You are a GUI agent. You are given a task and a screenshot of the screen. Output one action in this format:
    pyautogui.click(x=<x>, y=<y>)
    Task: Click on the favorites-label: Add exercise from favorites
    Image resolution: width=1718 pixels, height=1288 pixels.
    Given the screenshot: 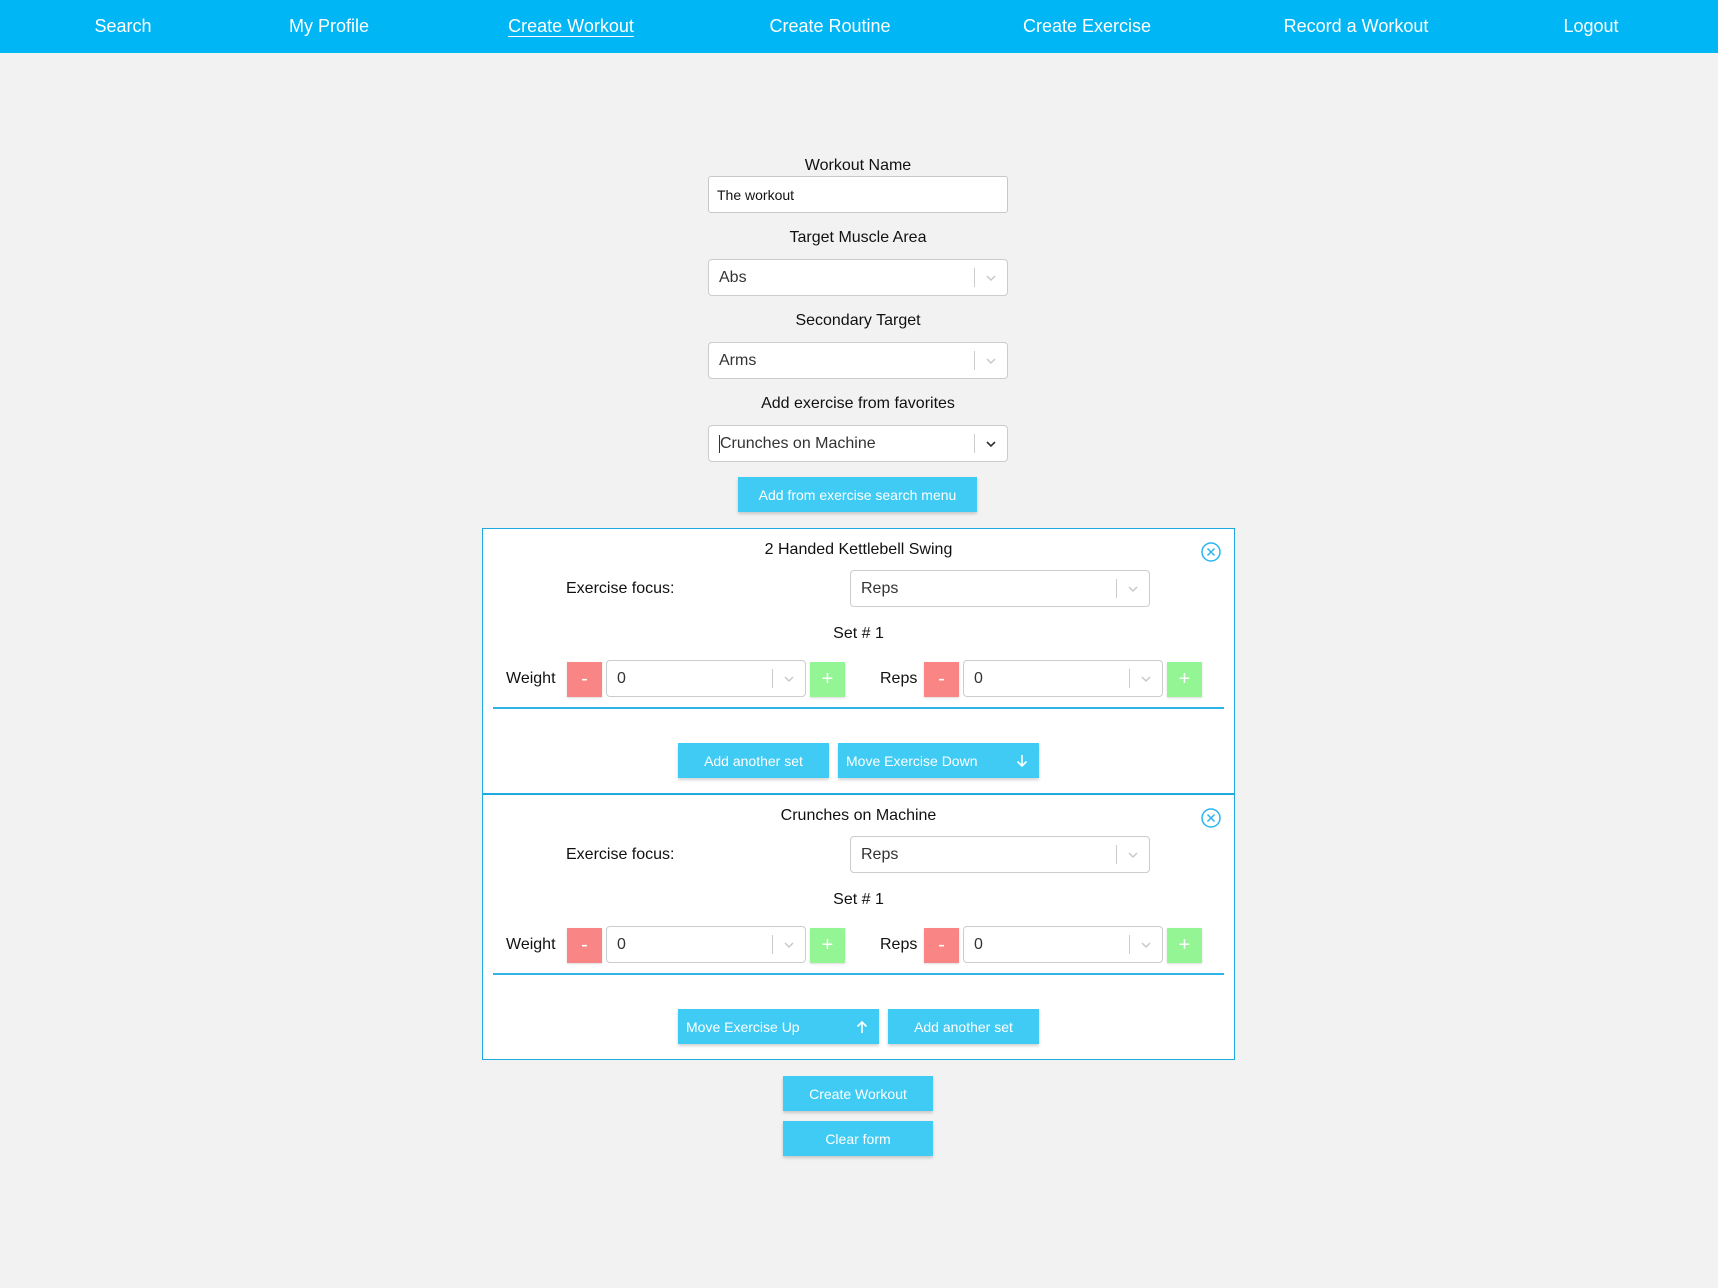 What is the action you would take?
    pyautogui.click(x=858, y=403)
    